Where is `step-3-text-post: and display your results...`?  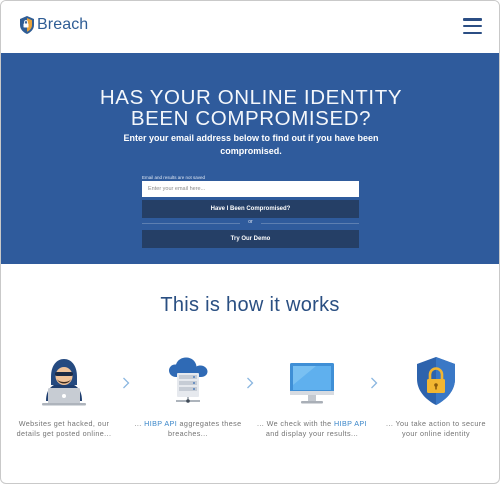
step-3-text-post: and display your results... is located at coordinates (312, 433).